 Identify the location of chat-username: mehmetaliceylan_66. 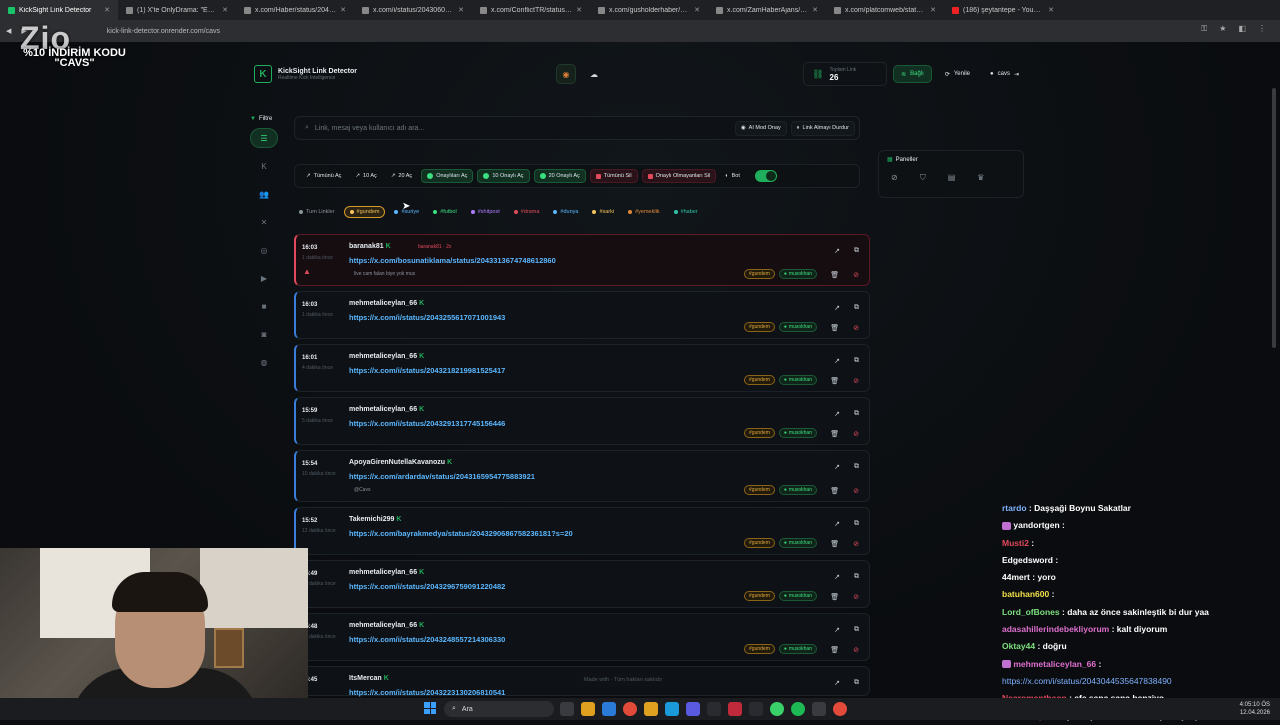
(1054, 664).